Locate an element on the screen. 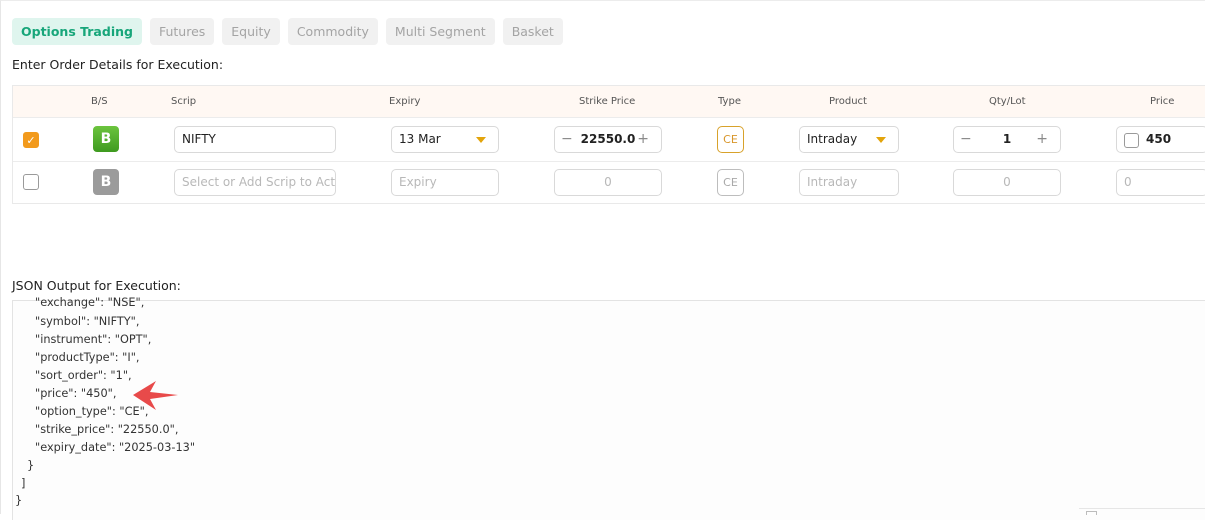 The width and height of the screenshot is (1205, 520). expiry-select: 13 Mar is located at coordinates (445, 139).